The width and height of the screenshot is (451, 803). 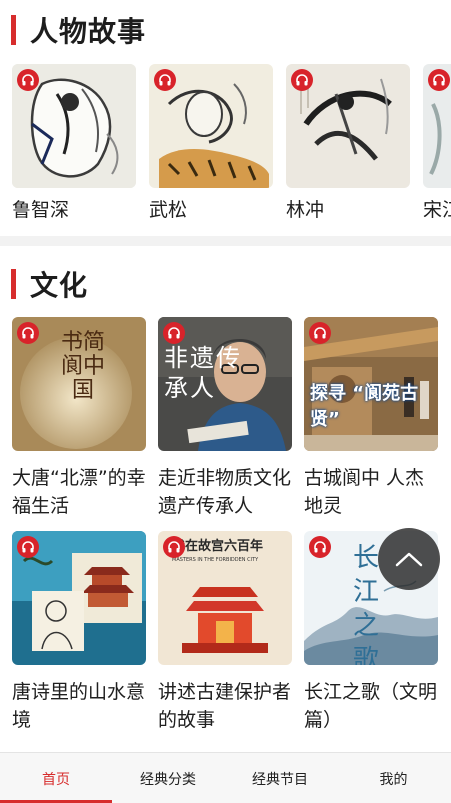 I want to click on thumbnail-overlay-text: 非遗传承人, so click(x=203, y=373).